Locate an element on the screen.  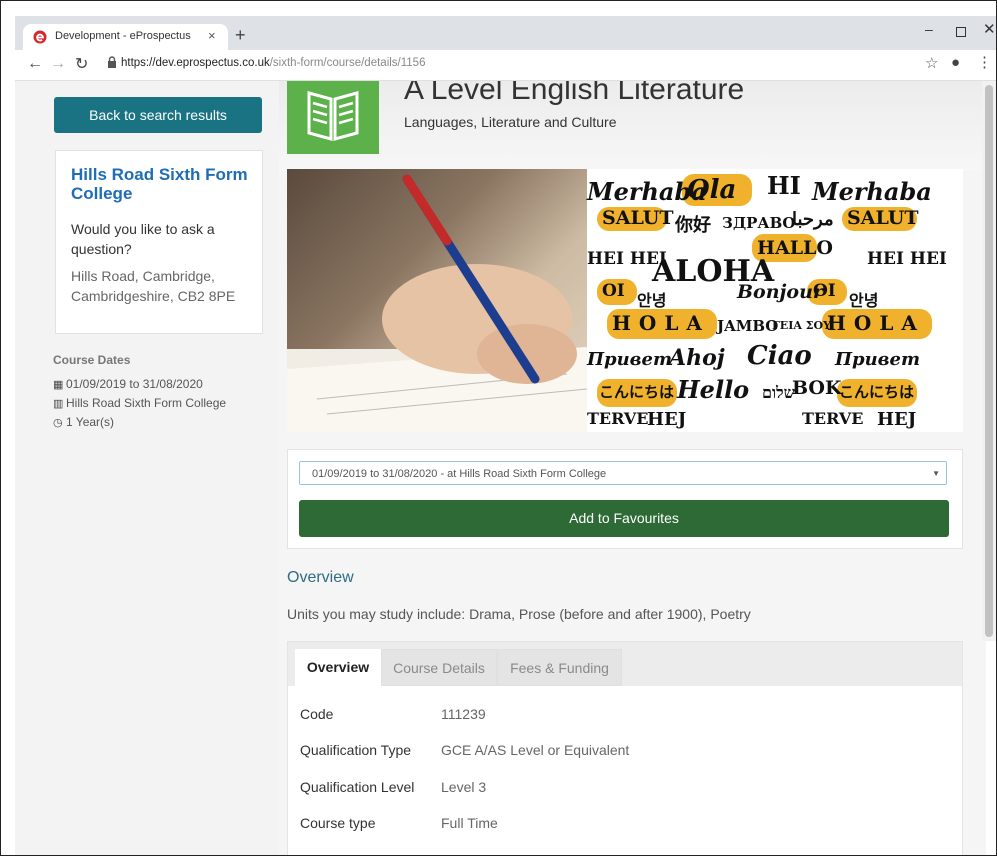
pen-illustration is located at coordinates (457, 303).